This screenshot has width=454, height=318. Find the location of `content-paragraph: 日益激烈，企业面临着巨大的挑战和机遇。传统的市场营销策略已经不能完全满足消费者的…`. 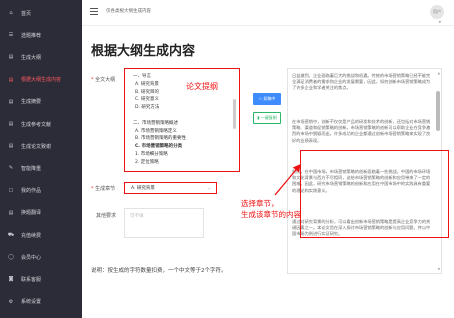

content-paragraph: 日益激烈，企业面临着巨大的挑战和机遇。传统的市场营销策略已经不能完全满足消费者的… is located at coordinates (361, 82).